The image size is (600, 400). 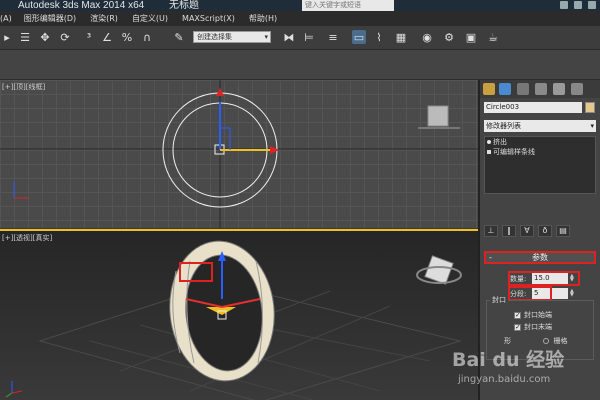 I want to click on title-bar: Autodesk 3ds Max 2014 x64 无标题, so click(x=300, y=5).